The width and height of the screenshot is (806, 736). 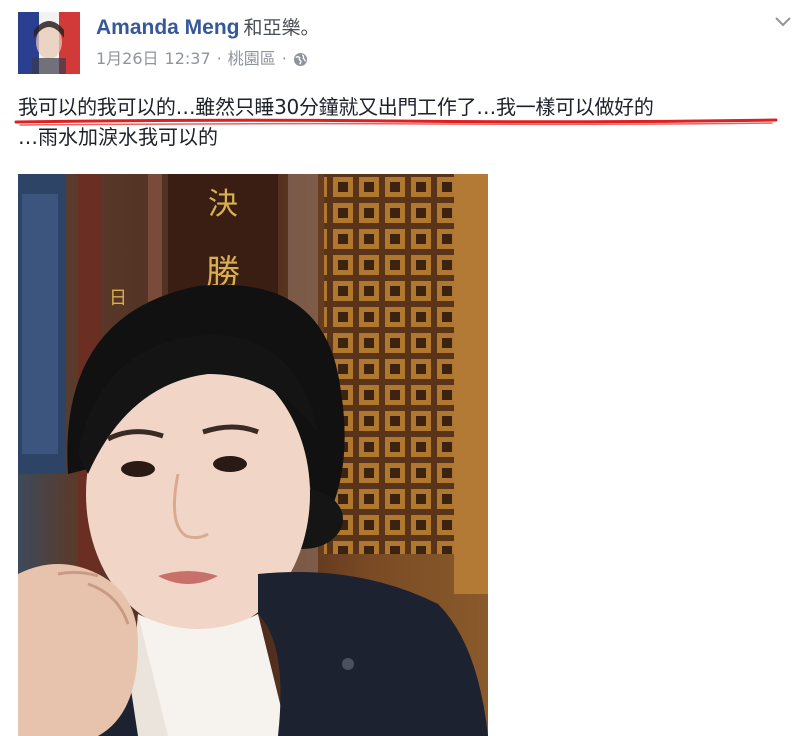 What do you see at coordinates (127, 59) in the screenshot?
I see `post-date: 1月26日` at bounding box center [127, 59].